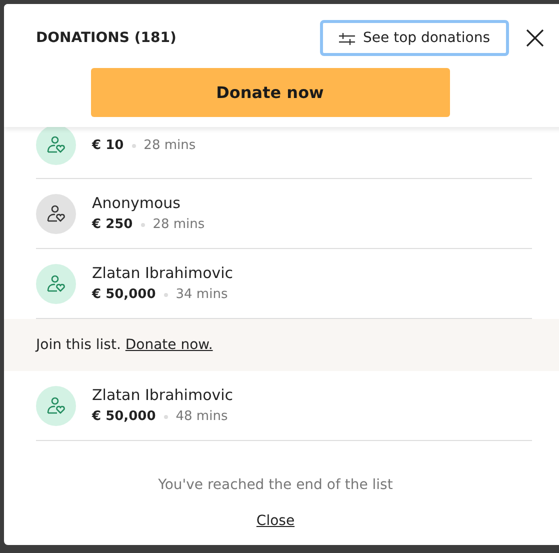 This screenshot has width=559, height=553. I want to click on top-donations-button: See top donations, so click(414, 38).